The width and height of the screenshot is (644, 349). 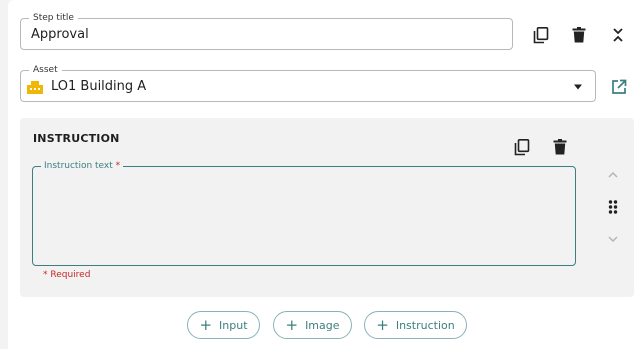 What do you see at coordinates (233, 325) in the screenshot?
I see `add-input-label: Input` at bounding box center [233, 325].